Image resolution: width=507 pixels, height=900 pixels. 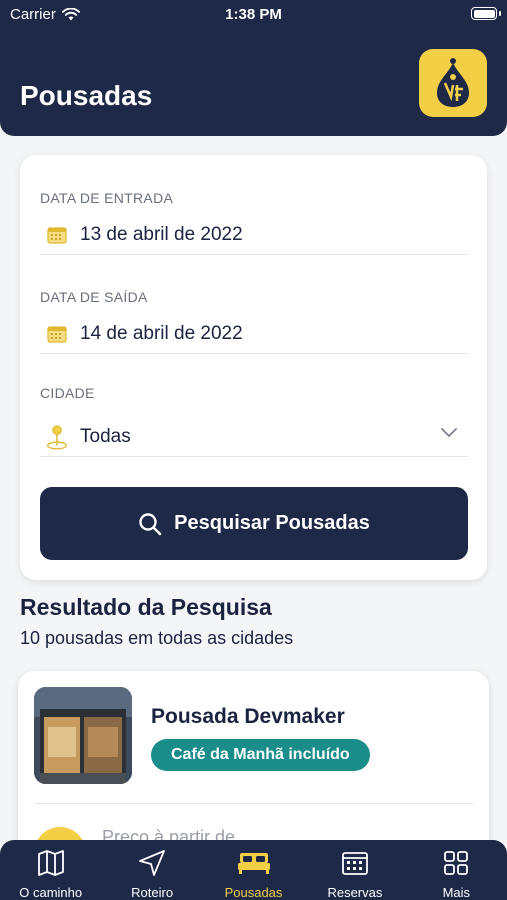 I want to click on results-count: 10 pousadas em todas as cidades, so click(x=157, y=638).